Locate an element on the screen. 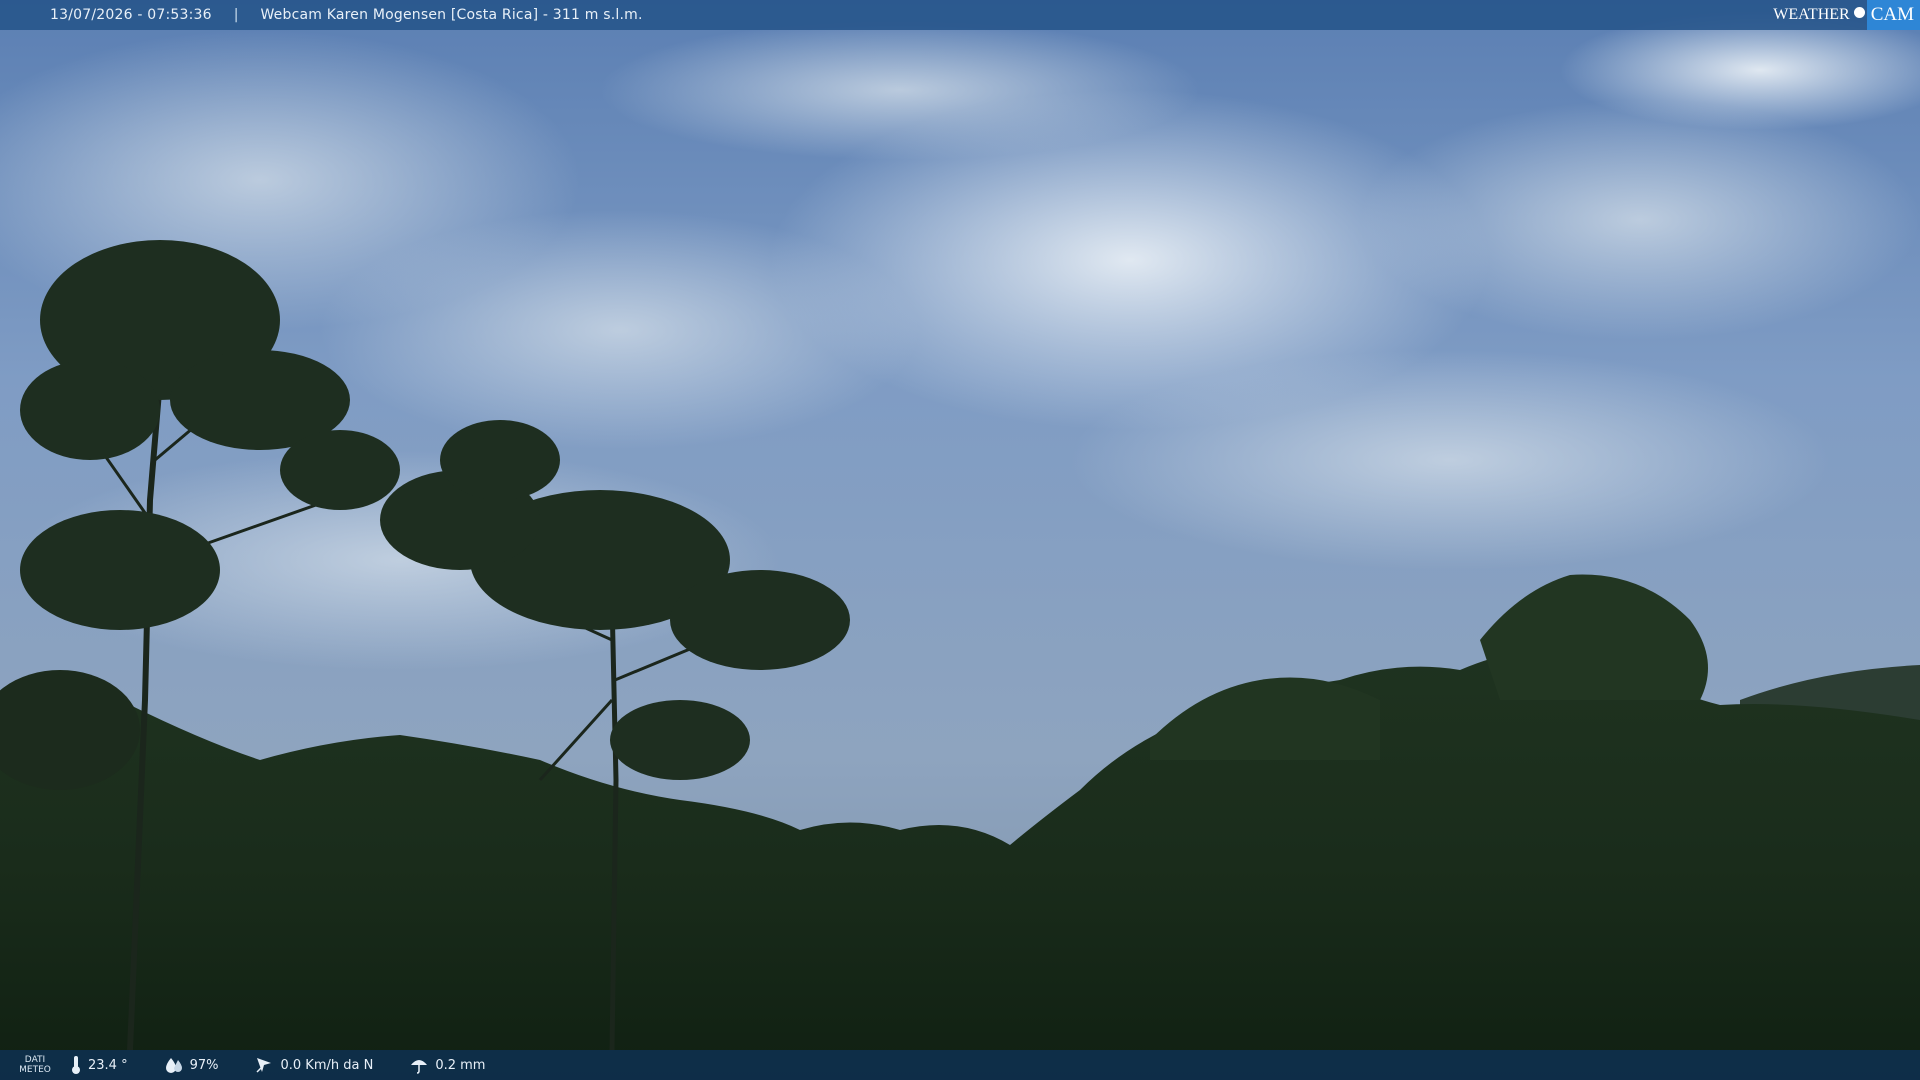 The width and height of the screenshot is (1920, 1080). wind-value: 0.0 Km/h da N is located at coordinates (327, 1065).